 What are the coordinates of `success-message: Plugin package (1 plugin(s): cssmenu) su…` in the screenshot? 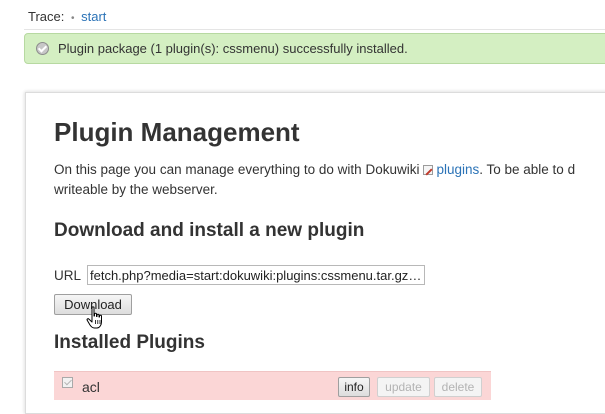 It's located at (314, 48).